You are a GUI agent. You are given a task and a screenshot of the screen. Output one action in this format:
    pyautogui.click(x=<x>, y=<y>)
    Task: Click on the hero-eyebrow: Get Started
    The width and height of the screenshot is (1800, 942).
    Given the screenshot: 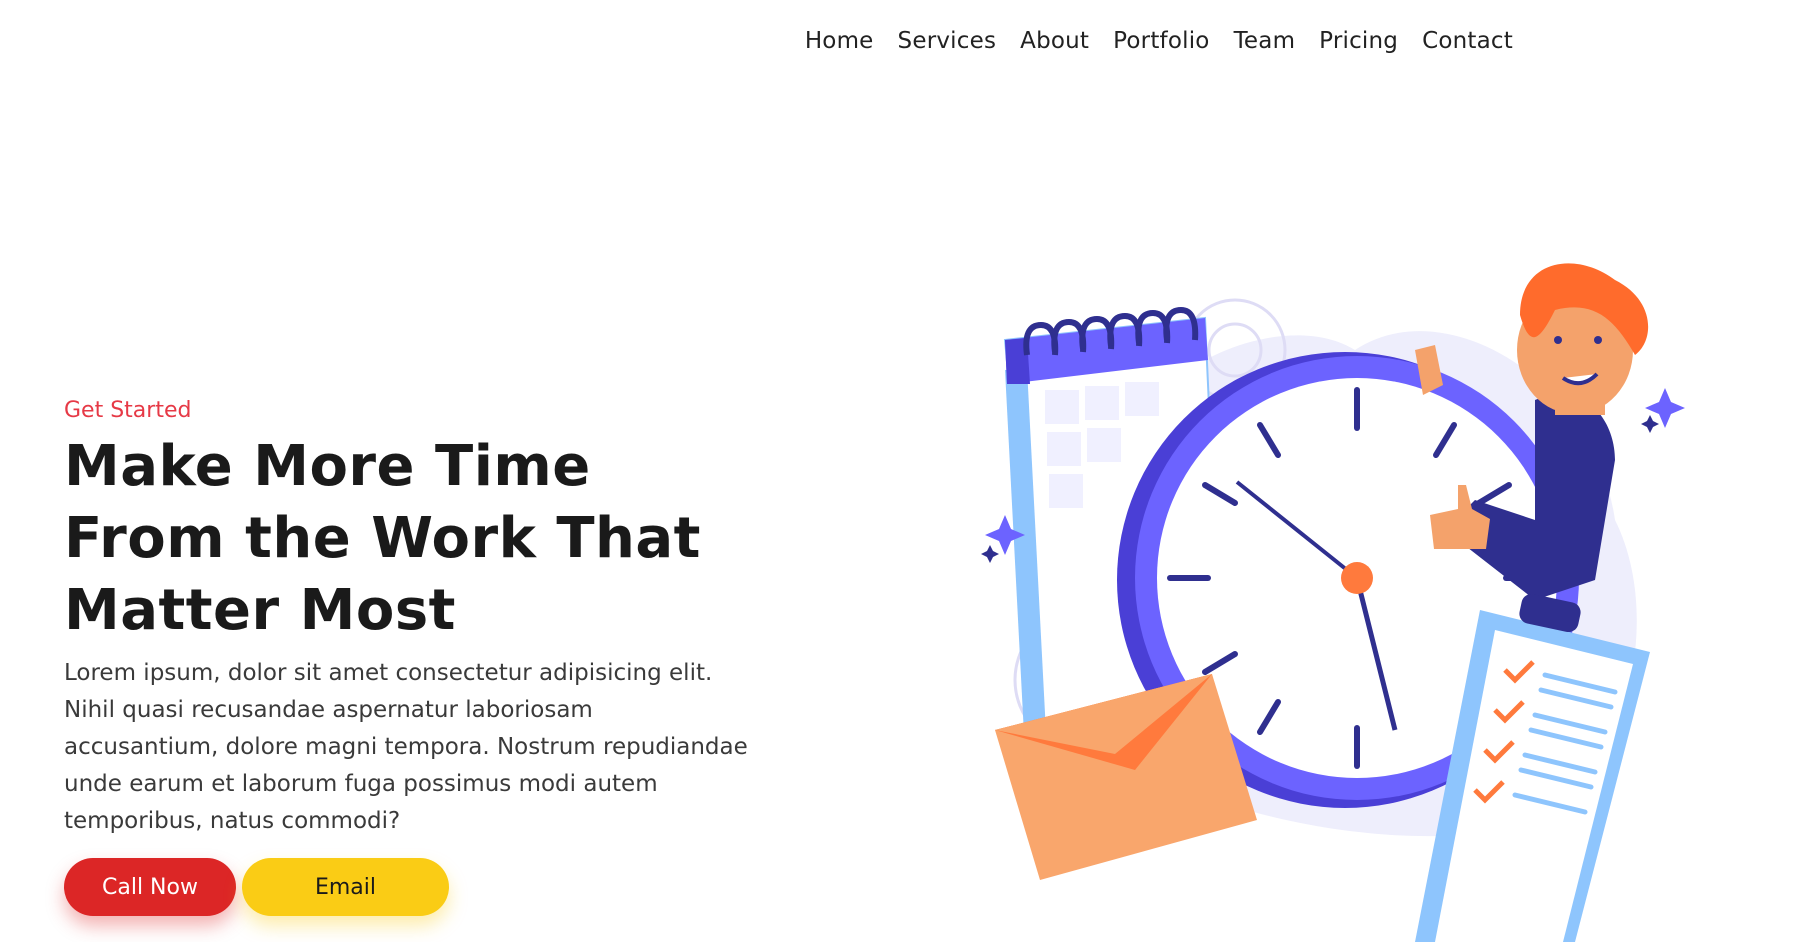 What is the action you would take?
    pyautogui.click(x=128, y=410)
    